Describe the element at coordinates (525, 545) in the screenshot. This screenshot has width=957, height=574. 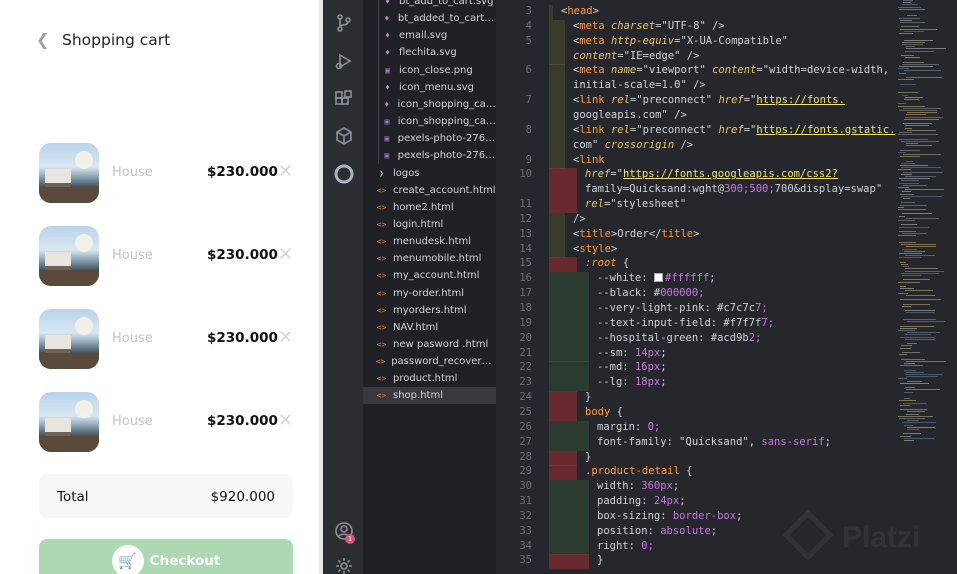
I see `line-number: 34` at that location.